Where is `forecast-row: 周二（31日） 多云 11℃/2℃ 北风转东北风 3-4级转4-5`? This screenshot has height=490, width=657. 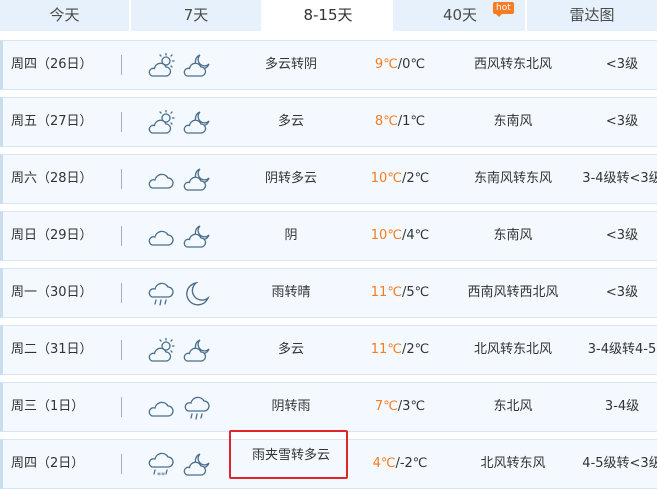
forecast-row: 周二（31日） 多云 11℃/2℃ 北风转东北风 3-4级转4-5 is located at coordinates (328, 350).